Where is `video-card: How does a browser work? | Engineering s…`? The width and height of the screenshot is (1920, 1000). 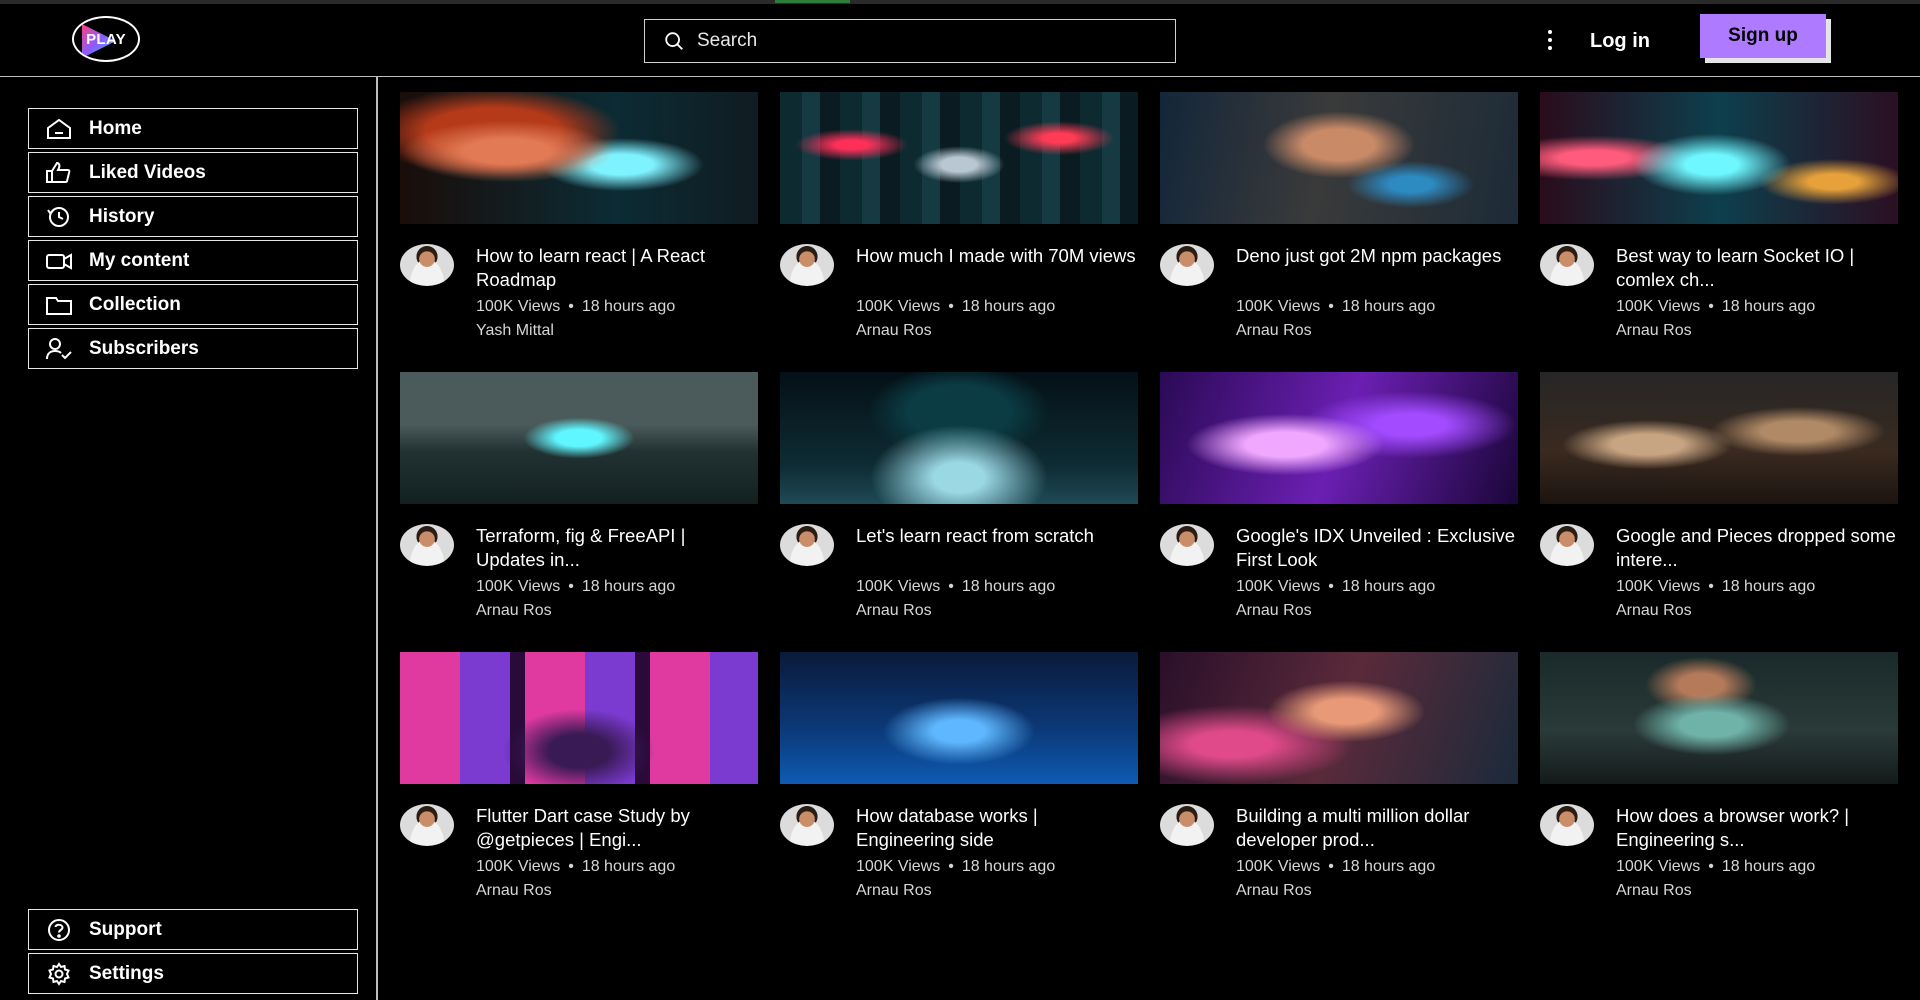 video-card: How does a browser work? | Engineering s… is located at coordinates (1719, 776).